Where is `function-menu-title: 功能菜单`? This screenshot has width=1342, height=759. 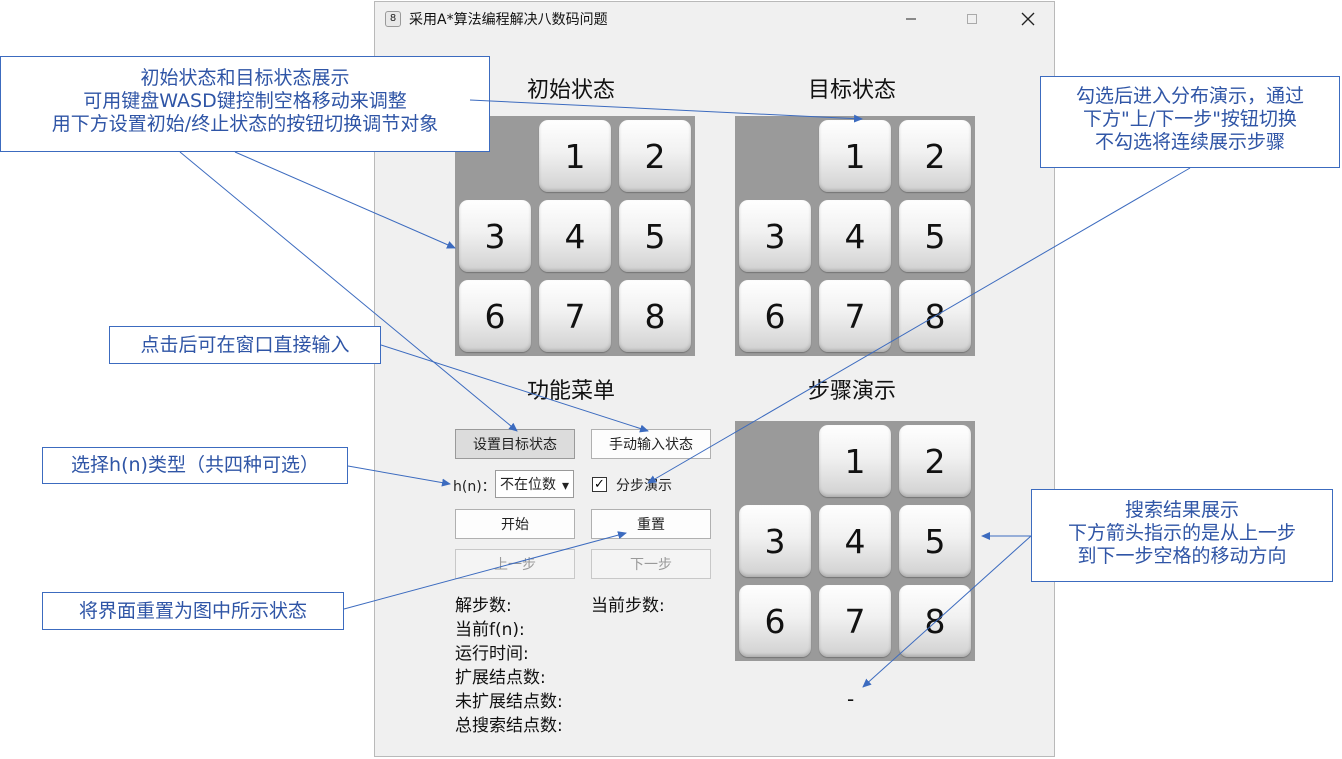
function-menu-title: 功能菜单 is located at coordinates (571, 391).